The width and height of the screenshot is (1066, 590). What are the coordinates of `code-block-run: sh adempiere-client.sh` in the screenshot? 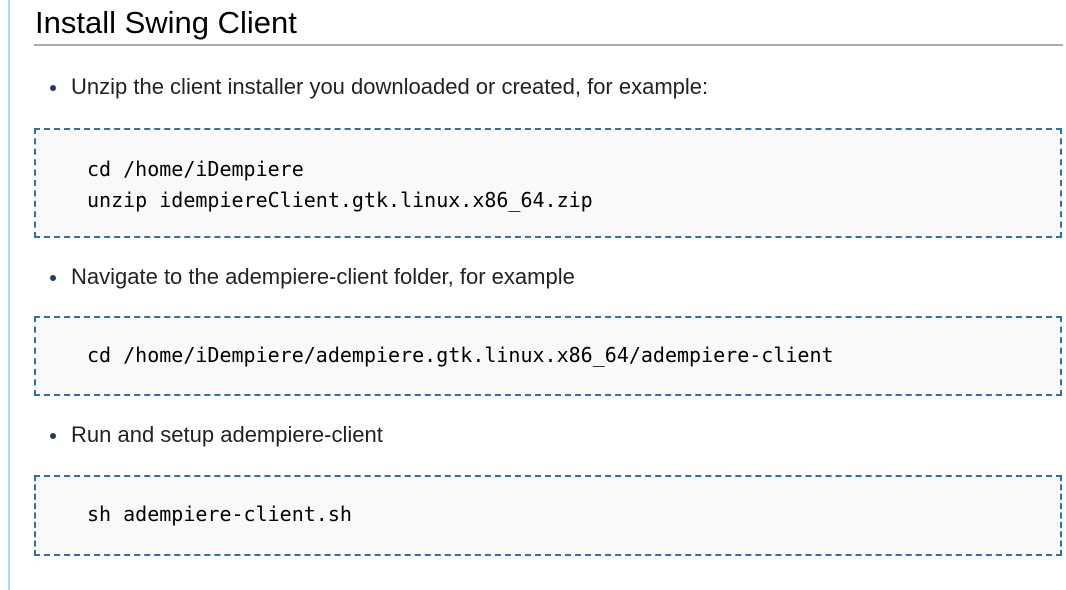 It's located at (548, 515).